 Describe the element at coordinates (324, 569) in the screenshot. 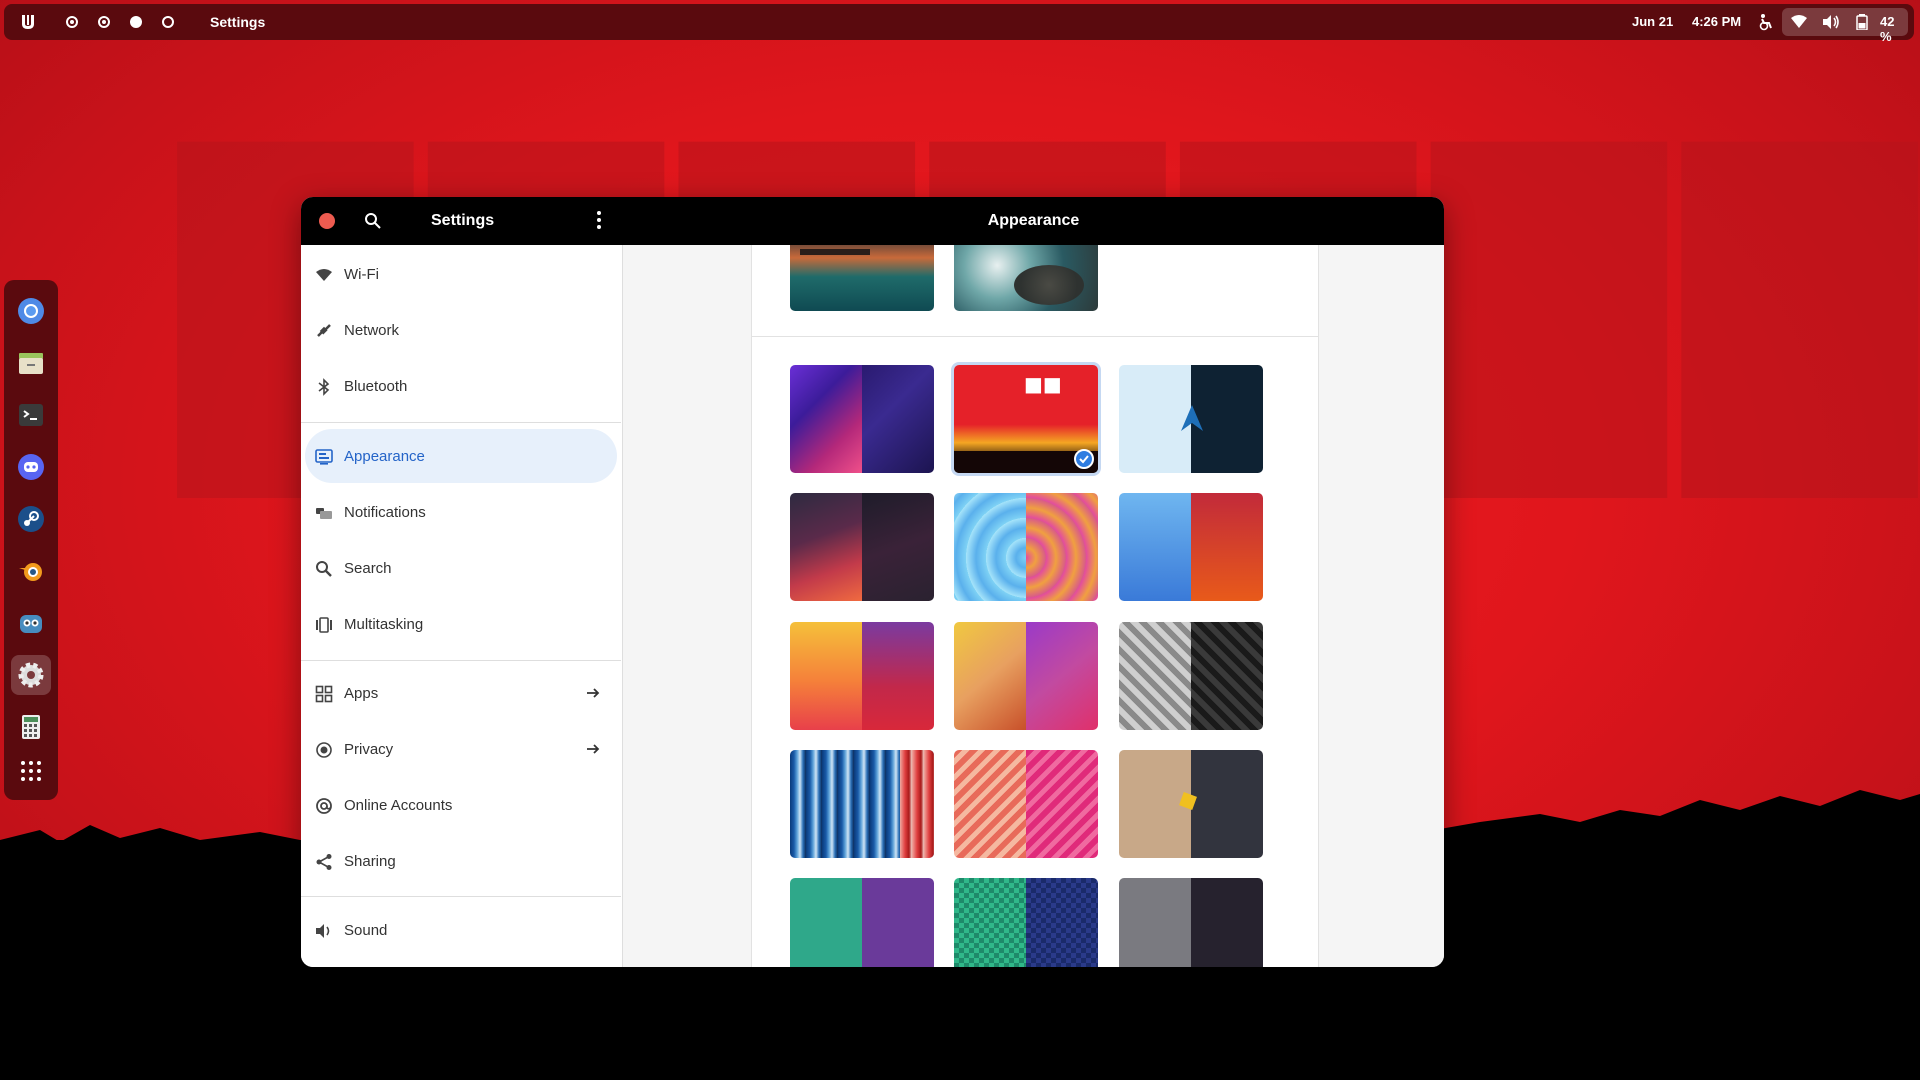

I see `search-icon` at that location.